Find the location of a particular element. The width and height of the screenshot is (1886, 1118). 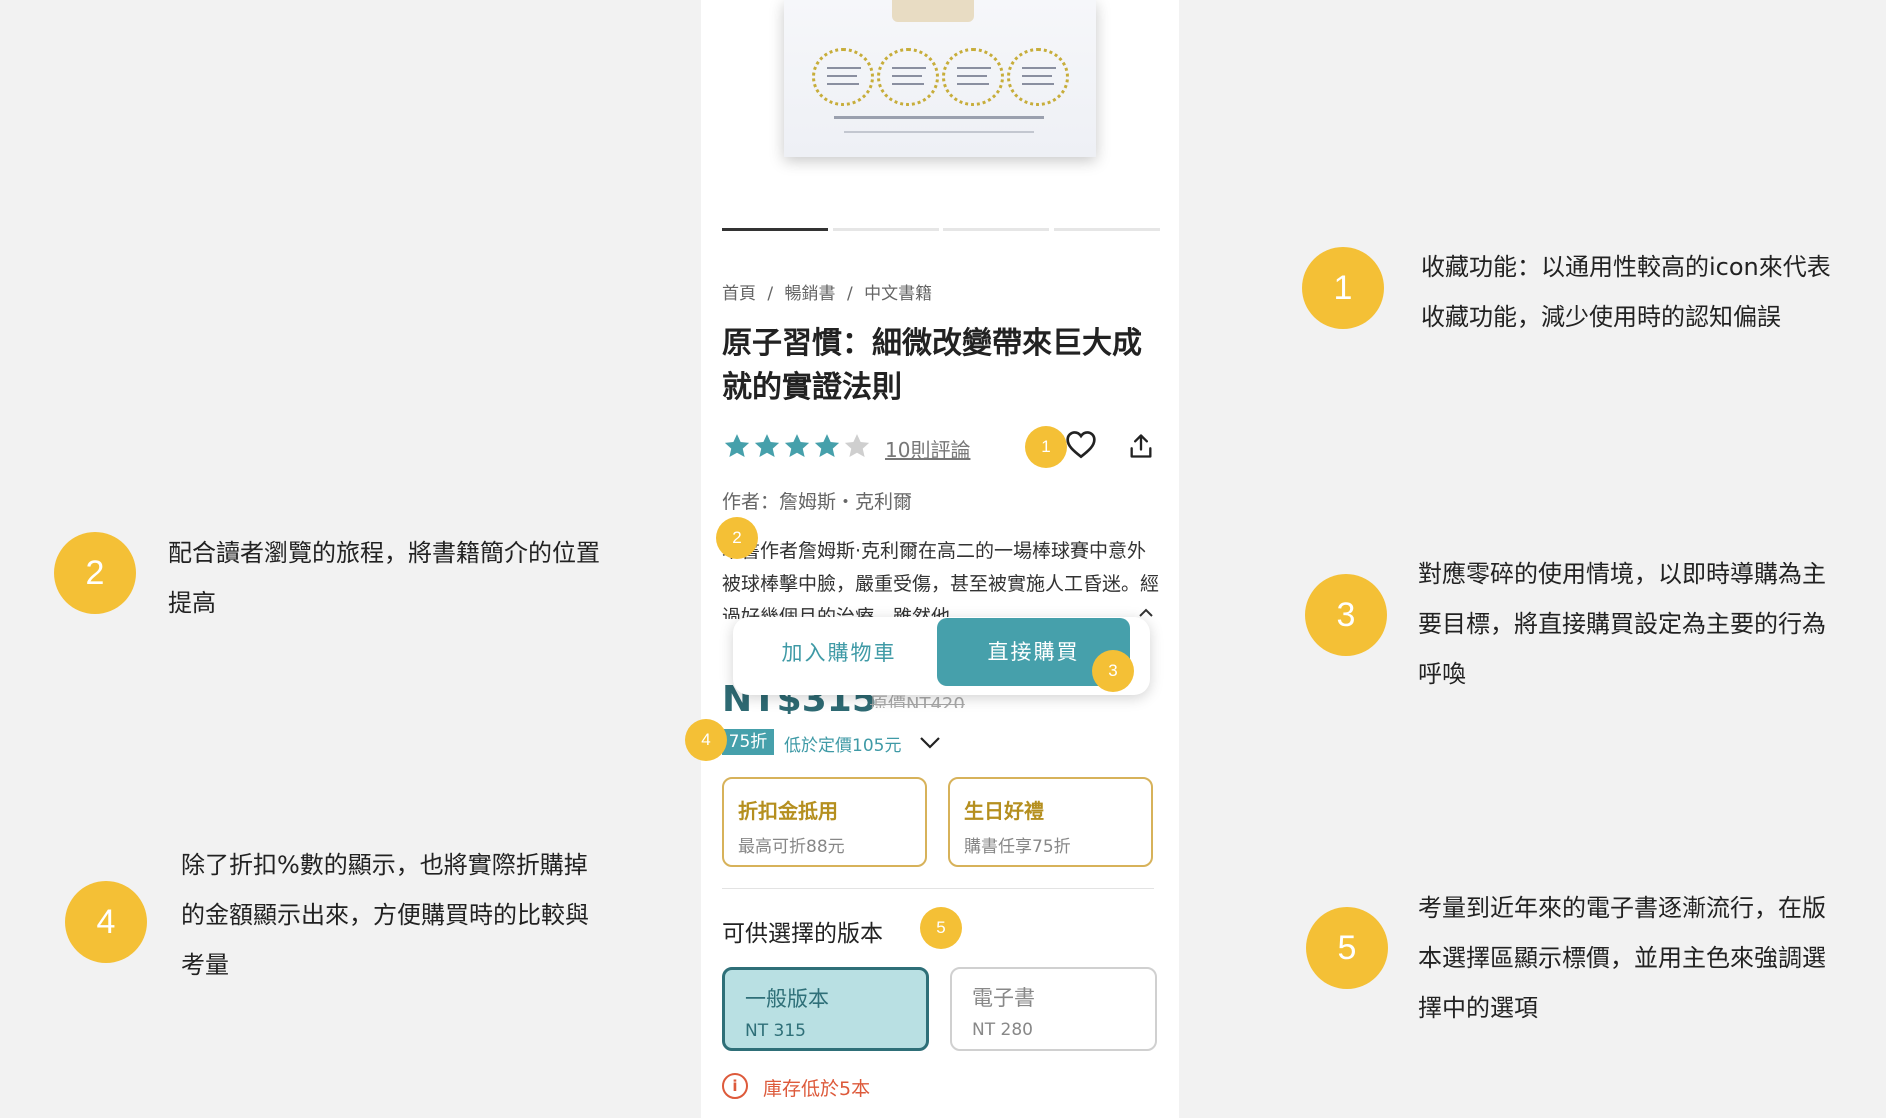

page-title: 原子習慣：細微改變帶來巨大成就的實證法則 is located at coordinates (932, 365).